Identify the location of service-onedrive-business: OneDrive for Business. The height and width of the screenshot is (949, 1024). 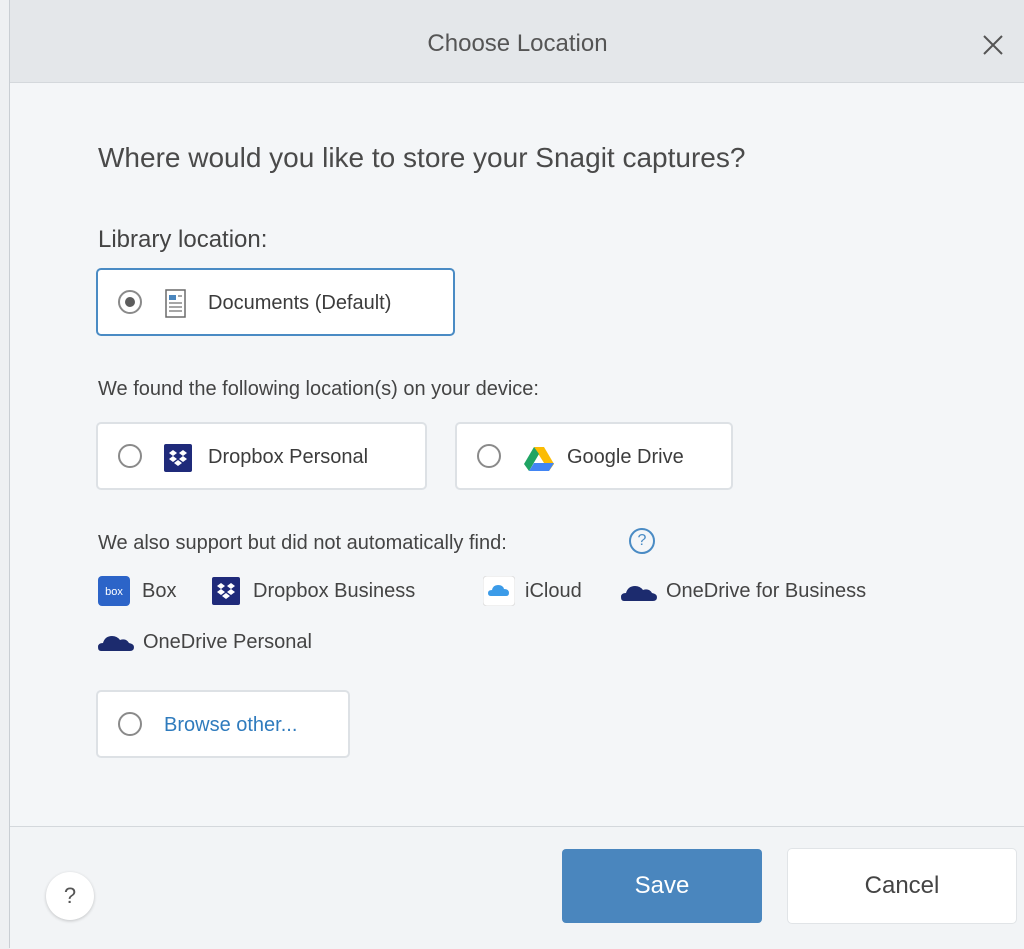
(766, 591).